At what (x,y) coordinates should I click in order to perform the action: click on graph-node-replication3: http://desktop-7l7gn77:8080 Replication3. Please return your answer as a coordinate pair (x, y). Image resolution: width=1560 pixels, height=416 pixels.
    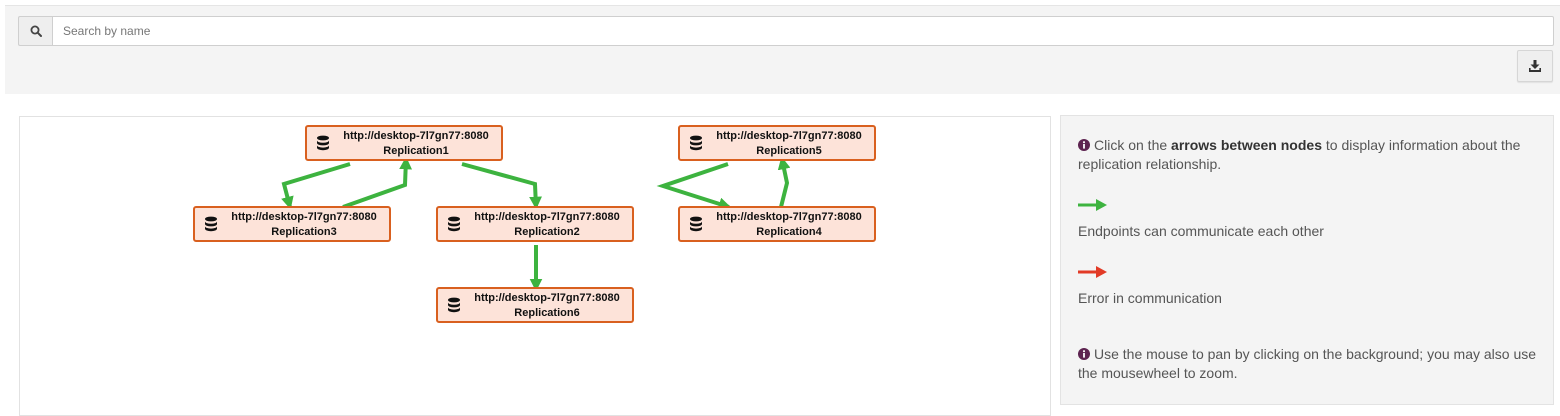
    Looking at the image, I should click on (292, 224).